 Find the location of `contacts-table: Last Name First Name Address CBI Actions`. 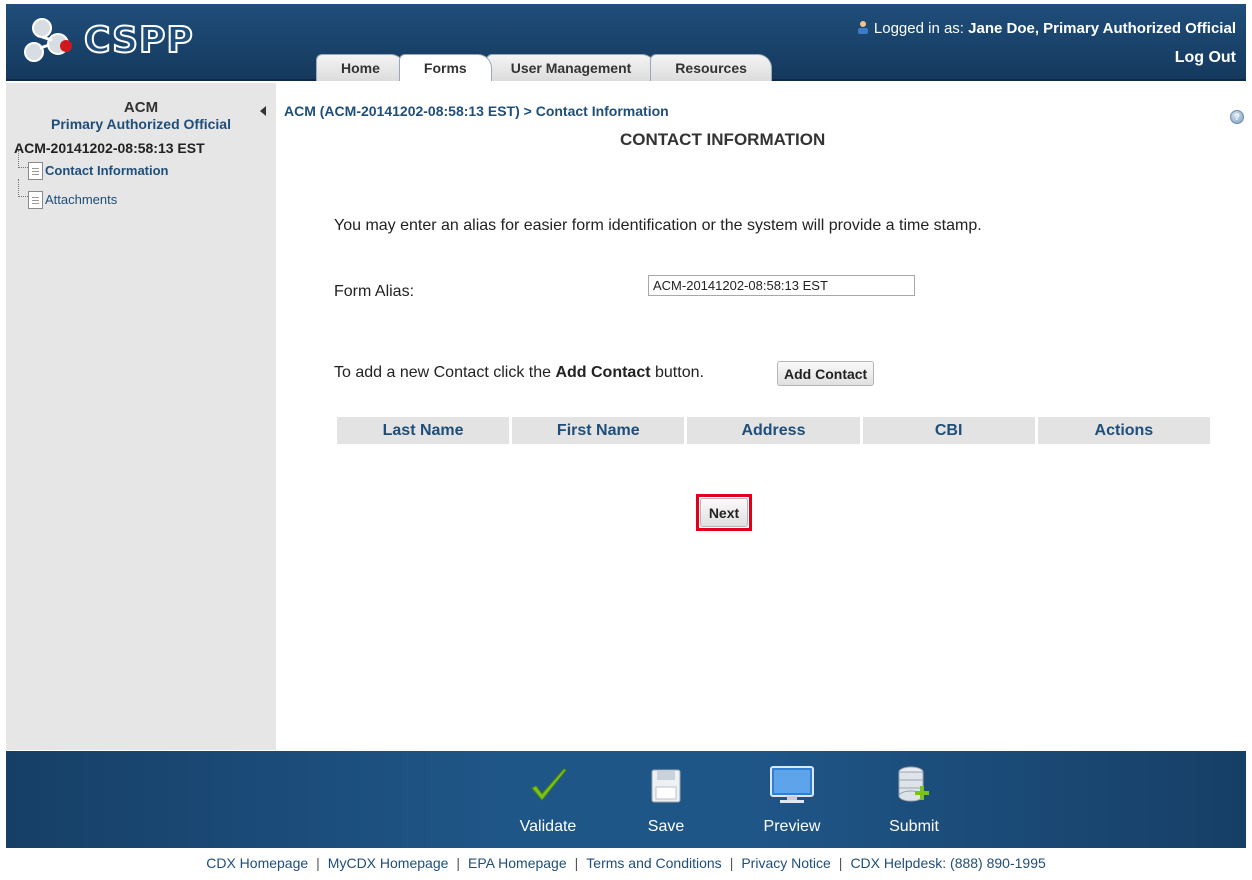

contacts-table: Last Name First Name Address CBI Actions is located at coordinates (773, 430).